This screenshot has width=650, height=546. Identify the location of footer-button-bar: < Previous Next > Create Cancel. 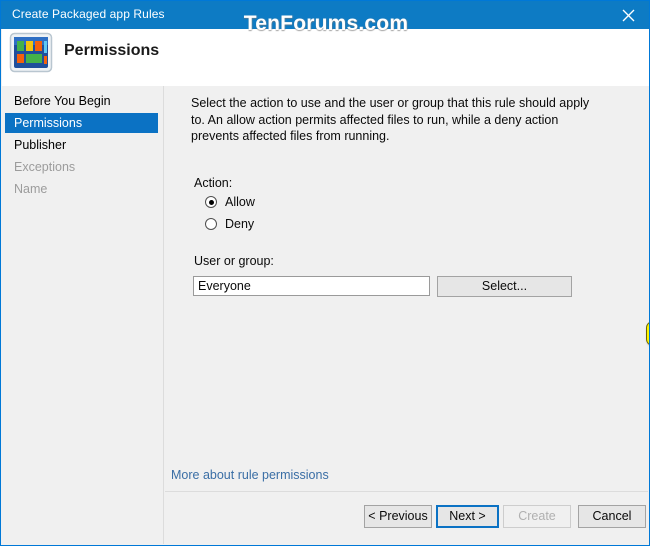
(406, 517).